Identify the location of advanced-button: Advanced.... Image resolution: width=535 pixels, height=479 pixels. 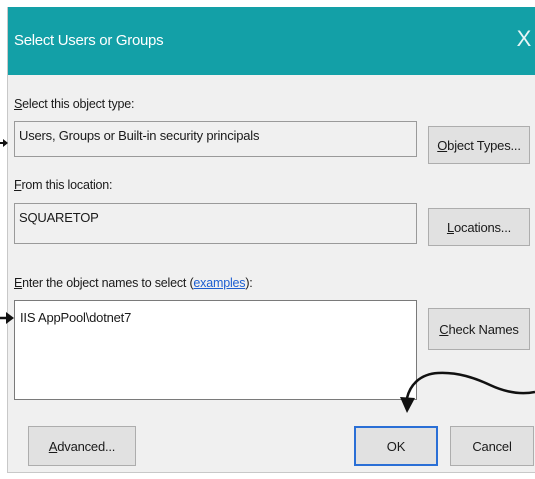
(82, 446).